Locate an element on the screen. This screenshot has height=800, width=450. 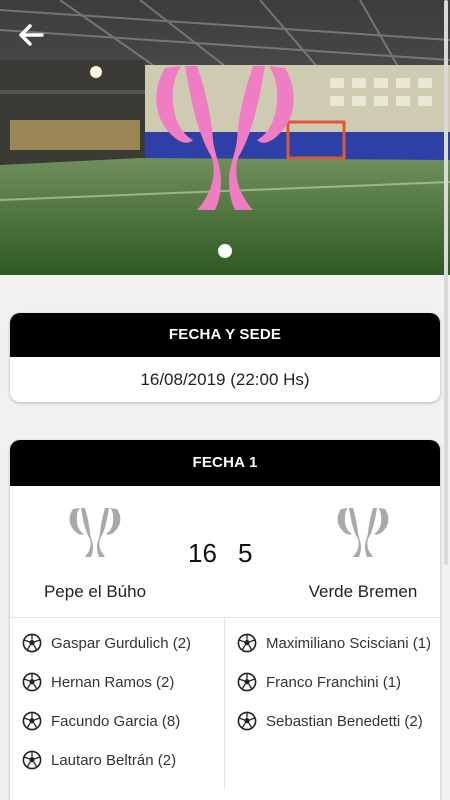
date-value: 16/08/2019 (22:00 Hs) is located at coordinates (225, 379).